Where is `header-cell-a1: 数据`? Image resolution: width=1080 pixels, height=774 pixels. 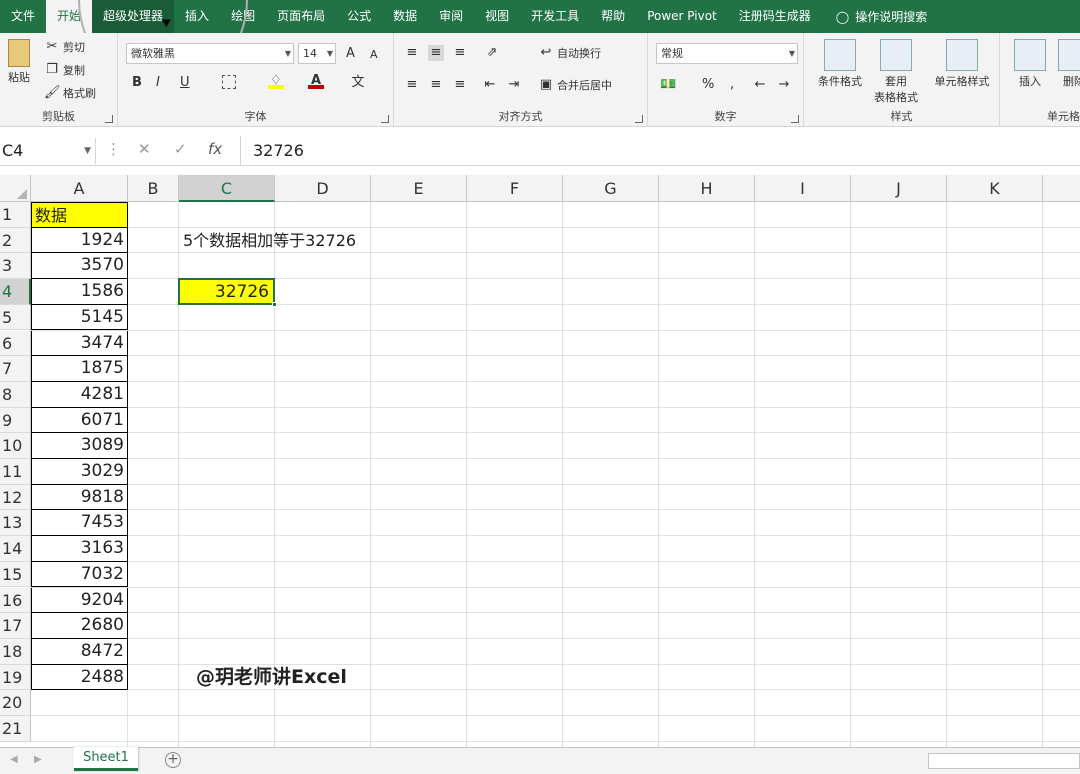
header-cell-a1: 数据 is located at coordinates (79, 215).